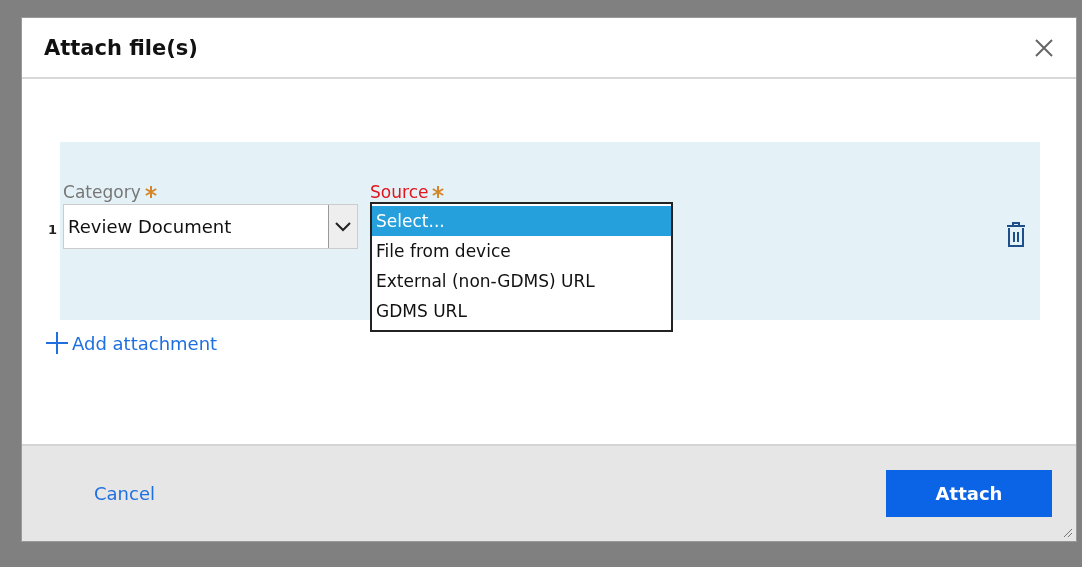 Image resolution: width=1082 pixels, height=567 pixels. I want to click on field-label: Source, so click(399, 192).